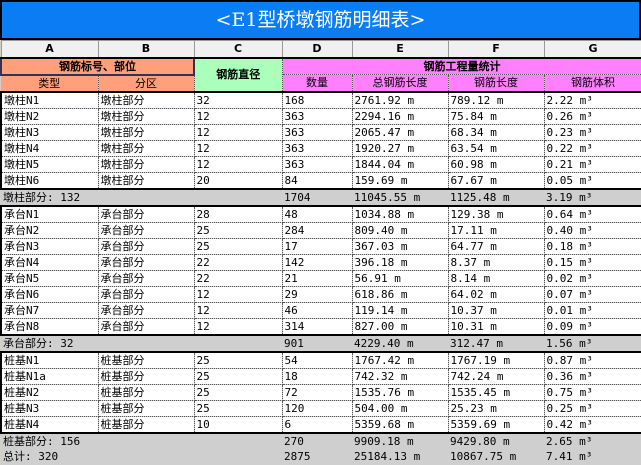  What do you see at coordinates (317, 116) in the screenshot?
I see `table-cell: 363` at bounding box center [317, 116].